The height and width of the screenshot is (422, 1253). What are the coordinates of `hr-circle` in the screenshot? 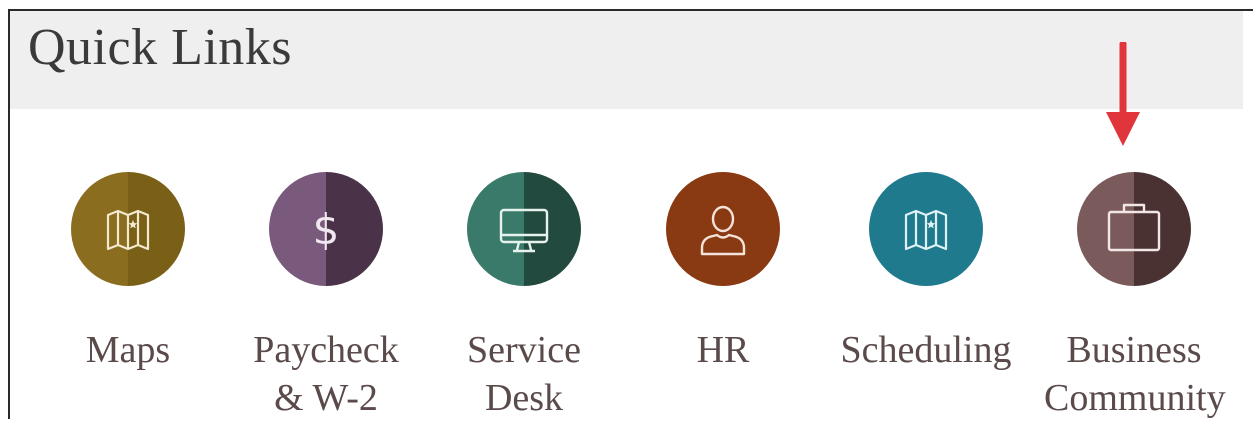 It's located at (723, 229).